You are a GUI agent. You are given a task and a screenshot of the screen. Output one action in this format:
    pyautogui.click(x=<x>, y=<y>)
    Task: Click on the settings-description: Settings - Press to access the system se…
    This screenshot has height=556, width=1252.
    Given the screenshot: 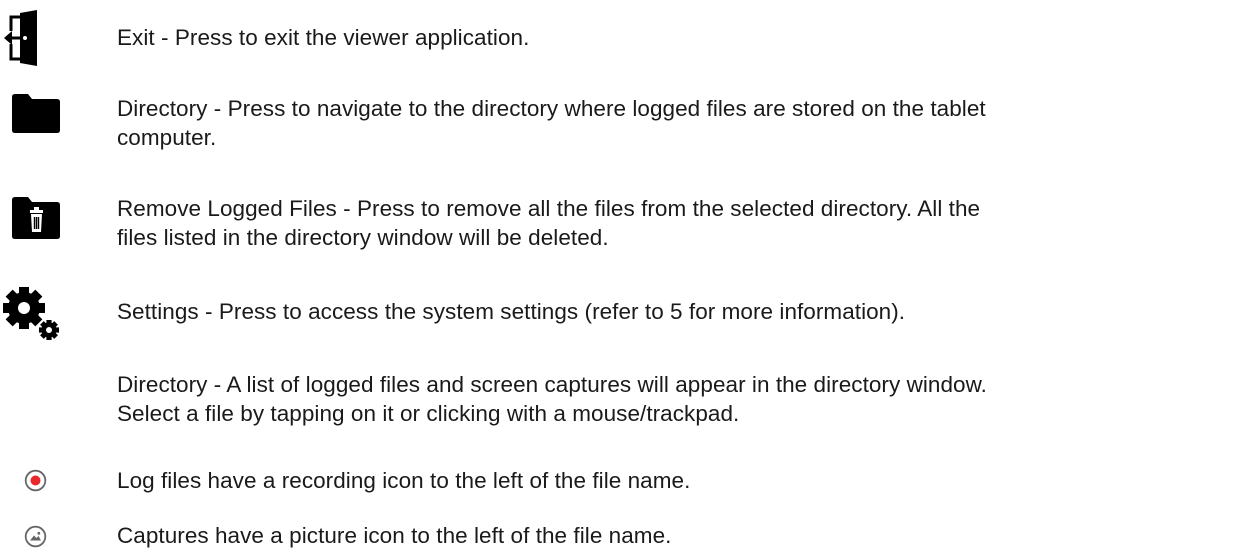 What is the action you would take?
    pyautogui.click(x=511, y=311)
    